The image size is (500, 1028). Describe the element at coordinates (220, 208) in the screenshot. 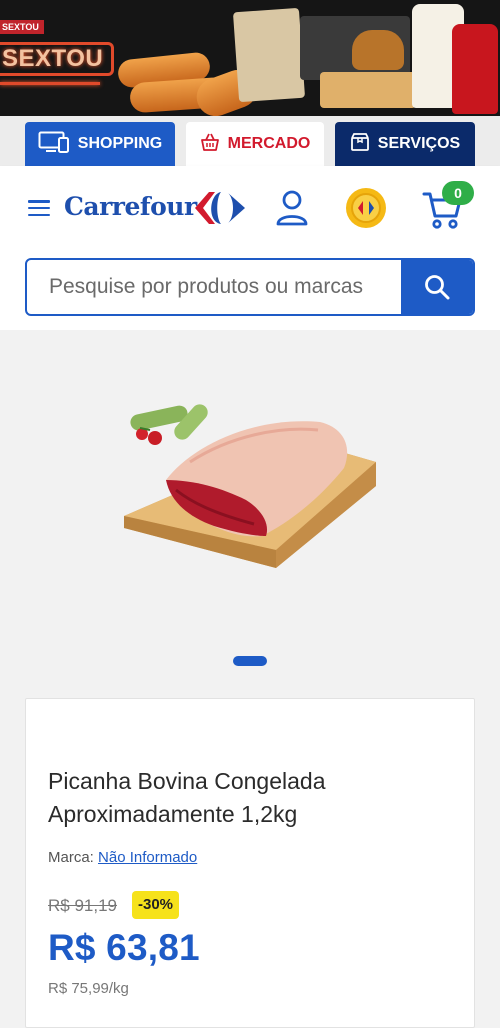

I see `carrefour-logo-icon` at that location.